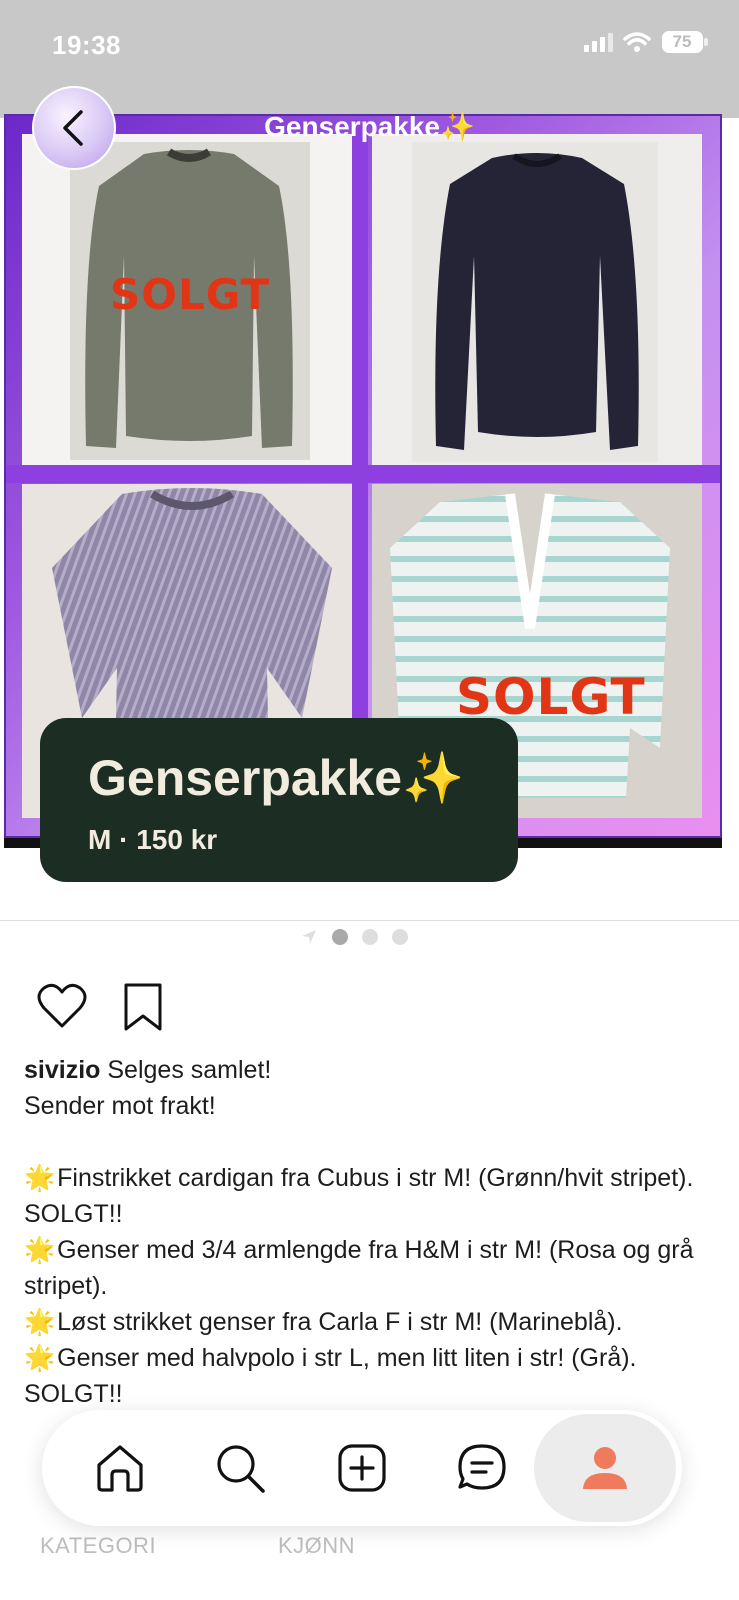 The width and height of the screenshot is (739, 1600). What do you see at coordinates (369, 45) in the screenshot?
I see `status-bar: 19:38 75` at bounding box center [369, 45].